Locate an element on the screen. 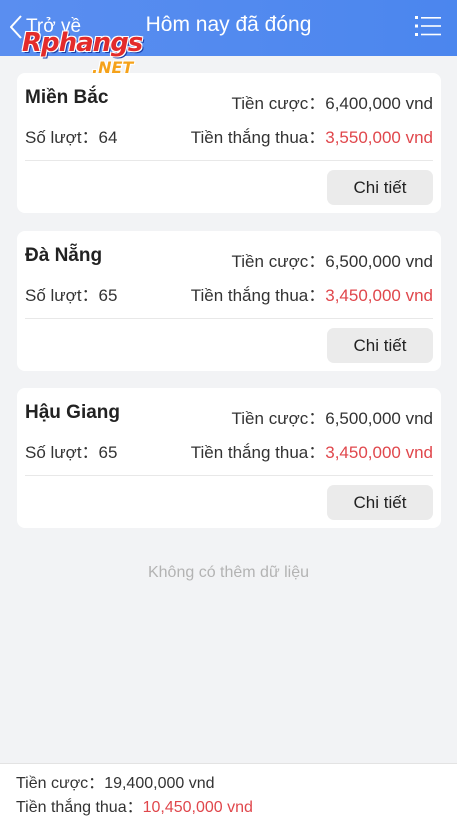  watermark-main: Rphangs is located at coordinates (82, 43).